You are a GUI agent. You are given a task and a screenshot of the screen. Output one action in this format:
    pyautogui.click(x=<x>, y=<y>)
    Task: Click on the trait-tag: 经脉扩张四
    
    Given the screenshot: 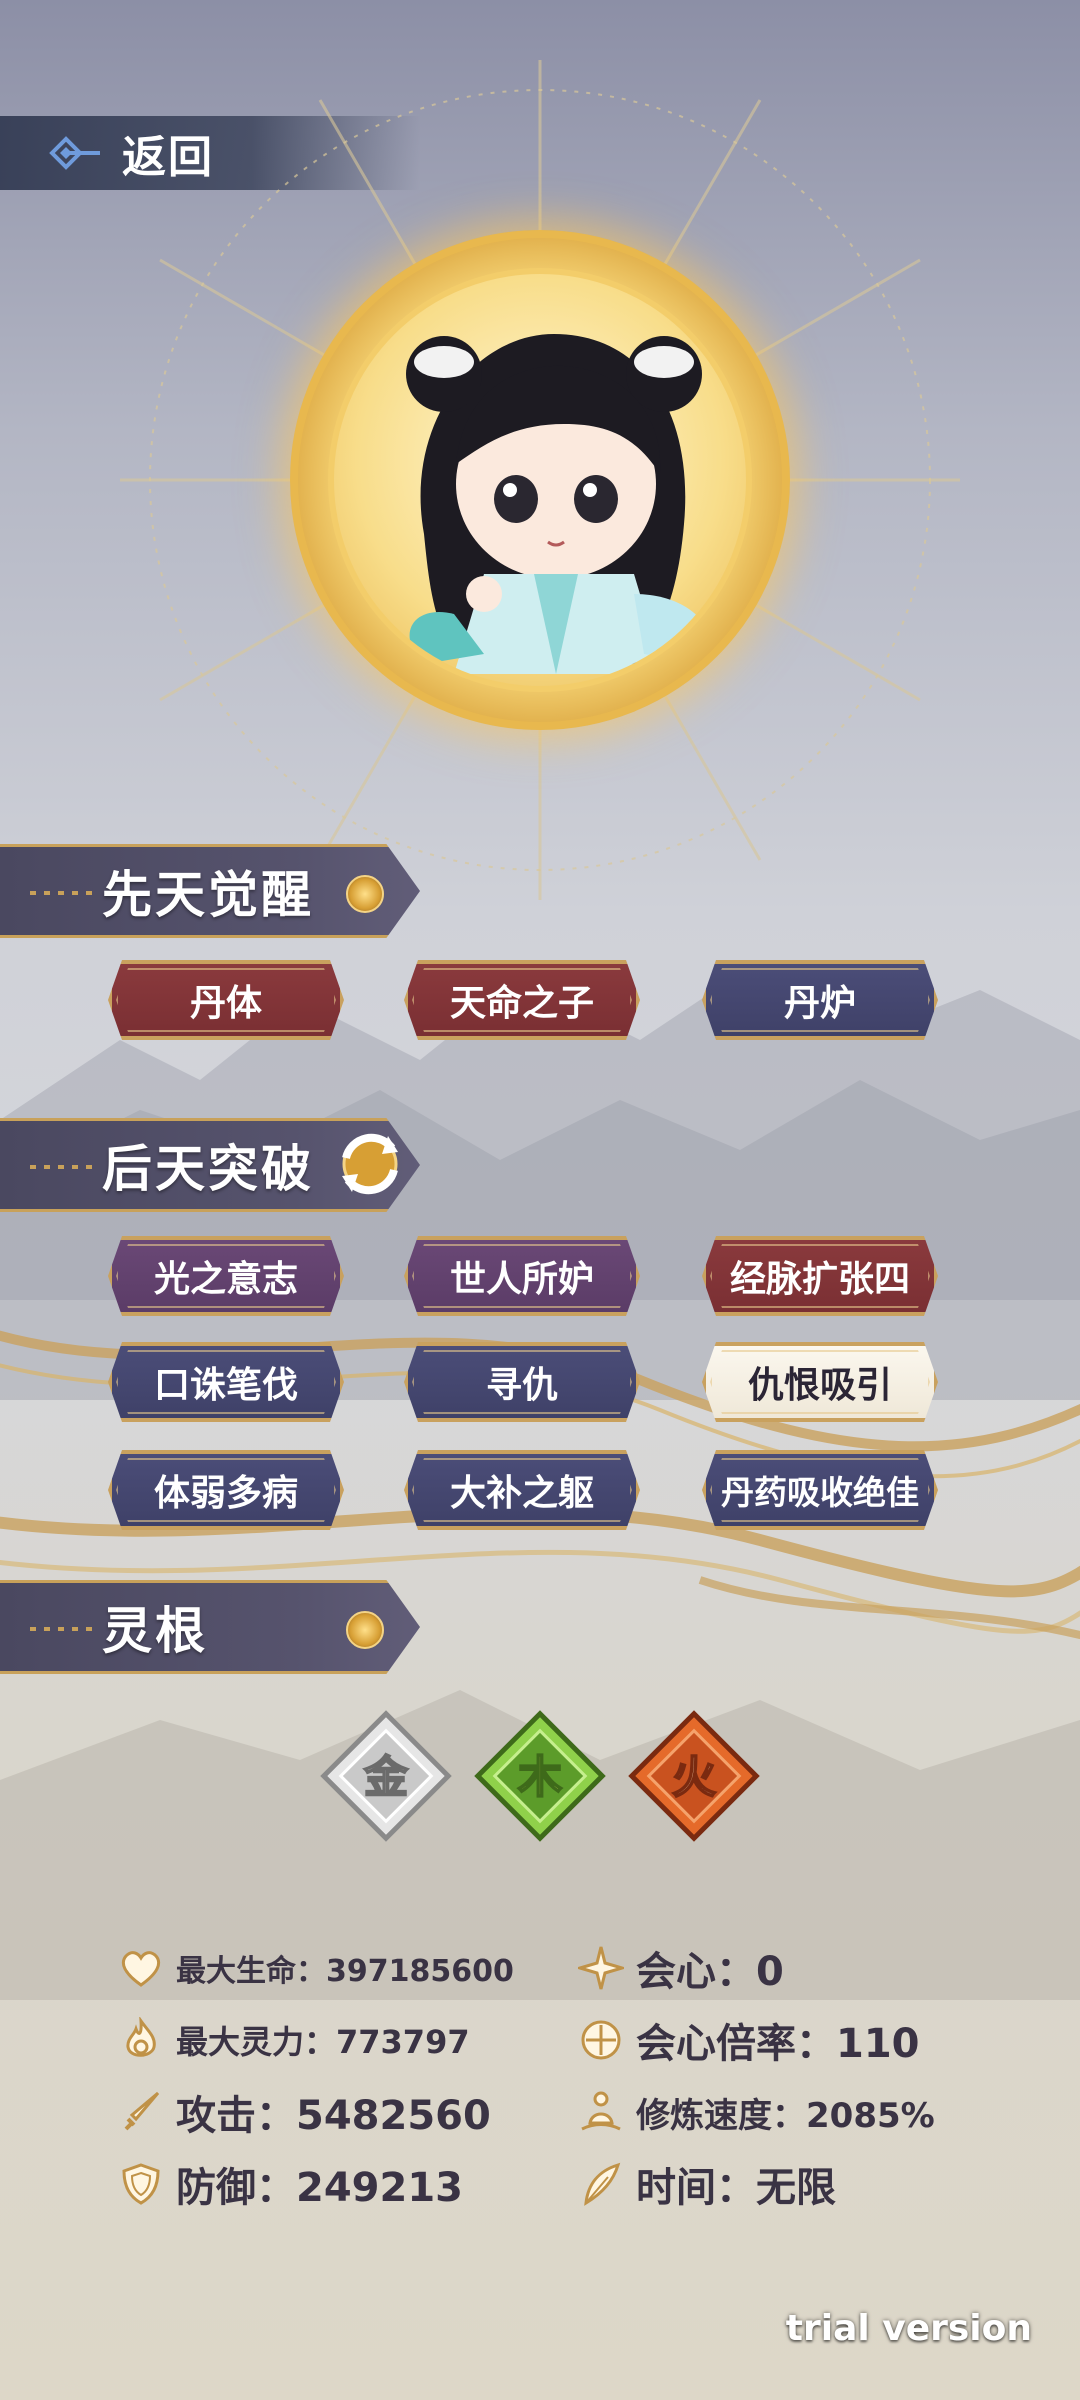 What is the action you would take?
    pyautogui.click(x=820, y=1276)
    